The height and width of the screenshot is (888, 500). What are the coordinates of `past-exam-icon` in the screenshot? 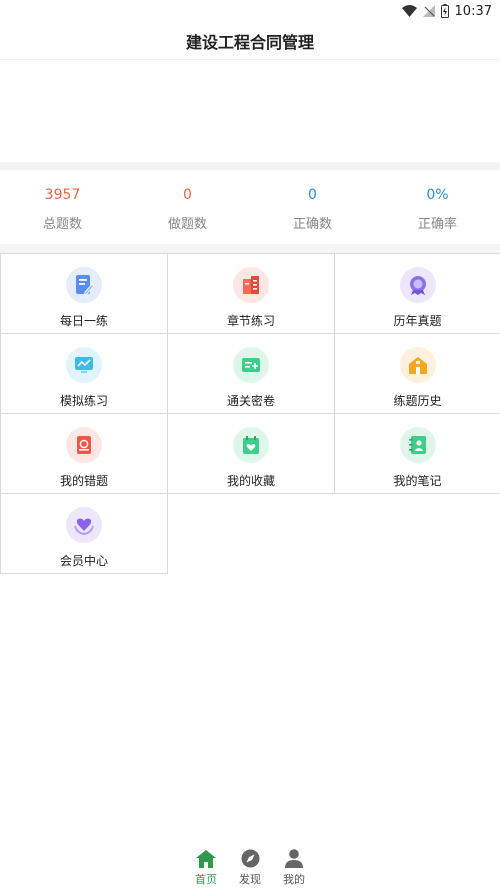 It's located at (417, 285).